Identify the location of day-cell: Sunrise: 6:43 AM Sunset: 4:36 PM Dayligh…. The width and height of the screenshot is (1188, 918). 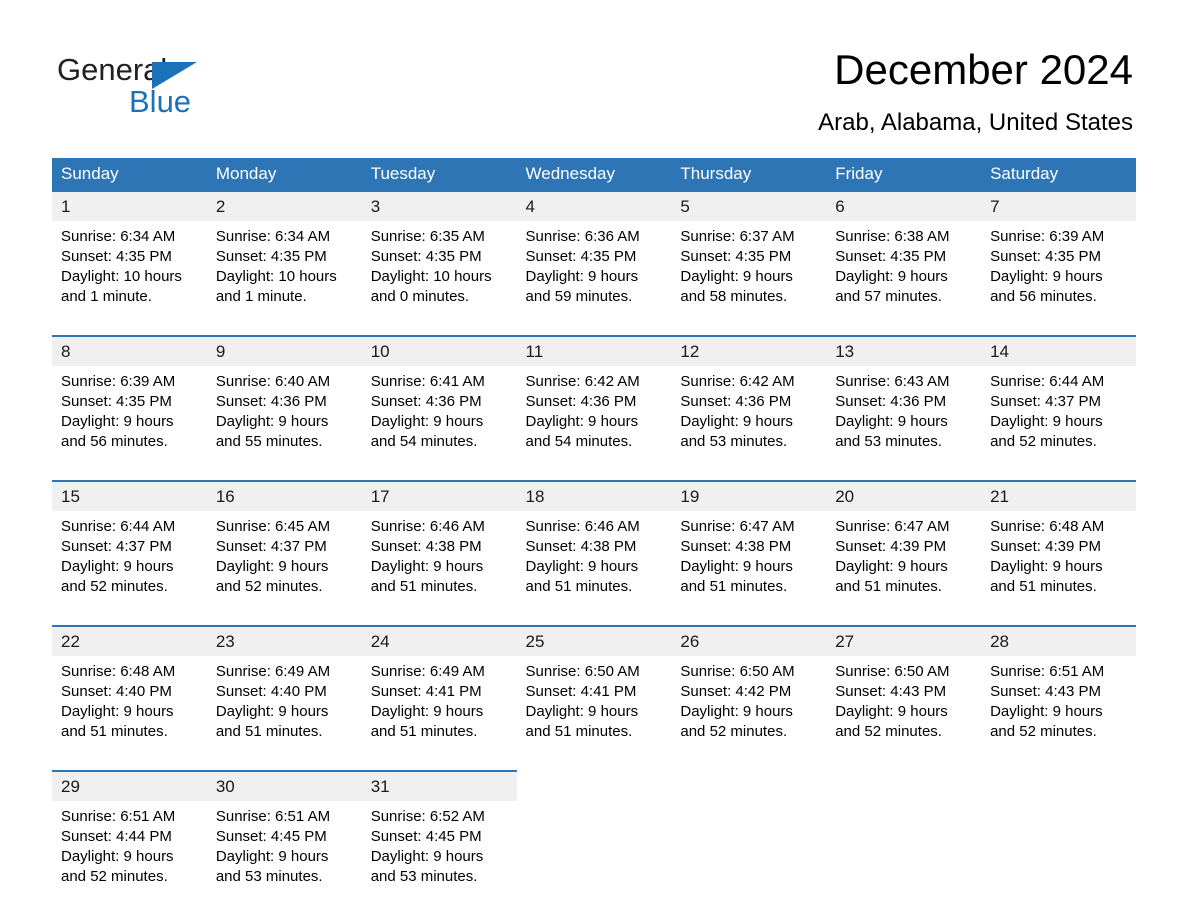
(904, 423).